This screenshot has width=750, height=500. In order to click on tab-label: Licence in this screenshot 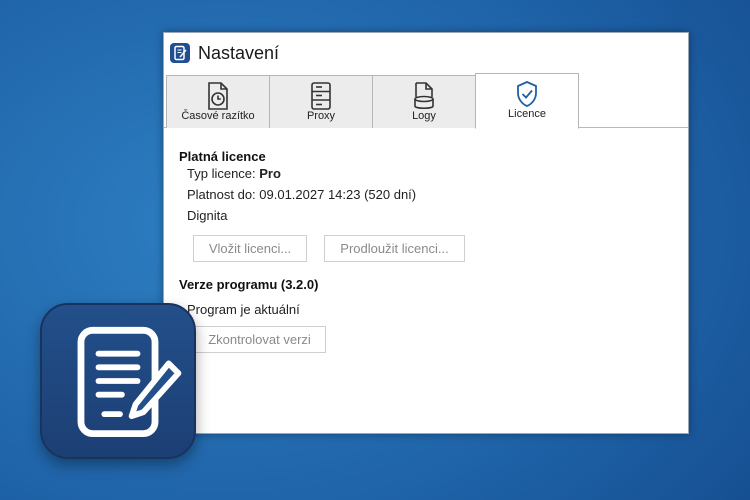, I will do `click(527, 114)`.